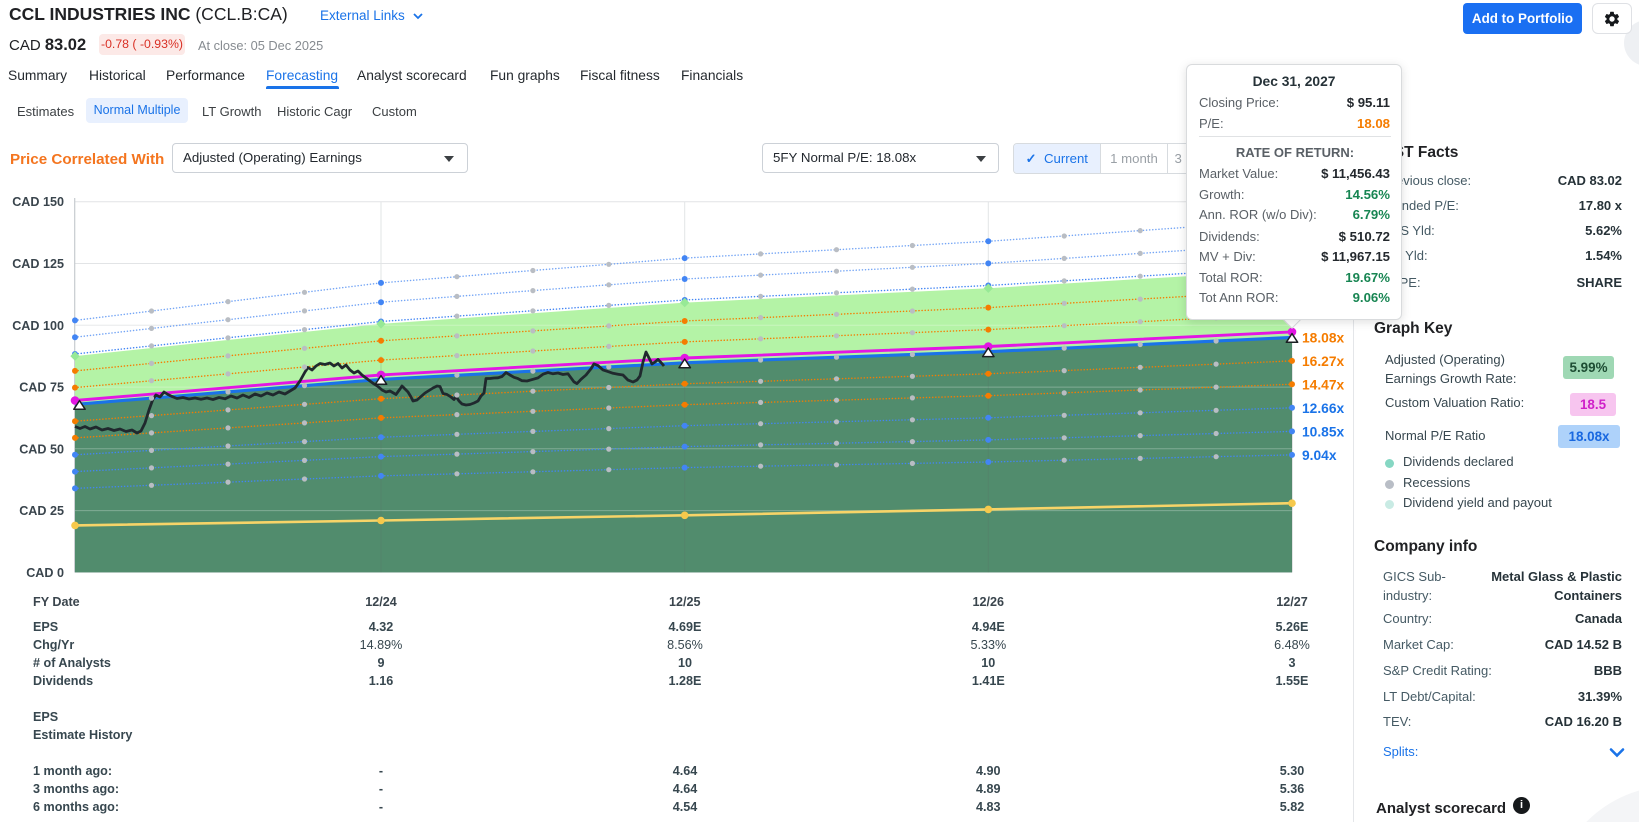  Describe the element at coordinates (1323, 384) in the screenshot. I see `svg-text: 14.47x` at that location.